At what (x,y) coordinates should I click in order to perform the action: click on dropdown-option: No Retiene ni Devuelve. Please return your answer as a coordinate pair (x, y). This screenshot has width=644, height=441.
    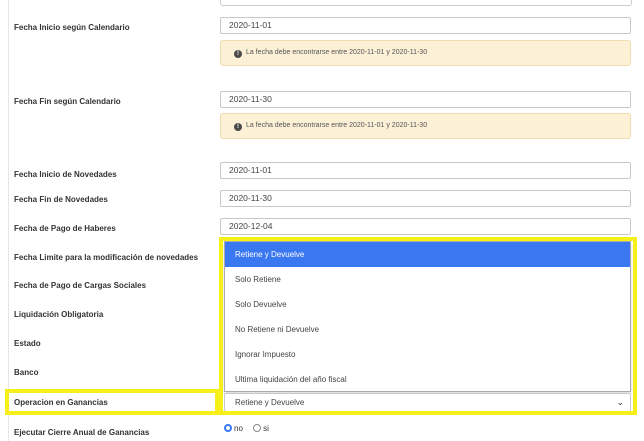
    Looking at the image, I should click on (427, 329).